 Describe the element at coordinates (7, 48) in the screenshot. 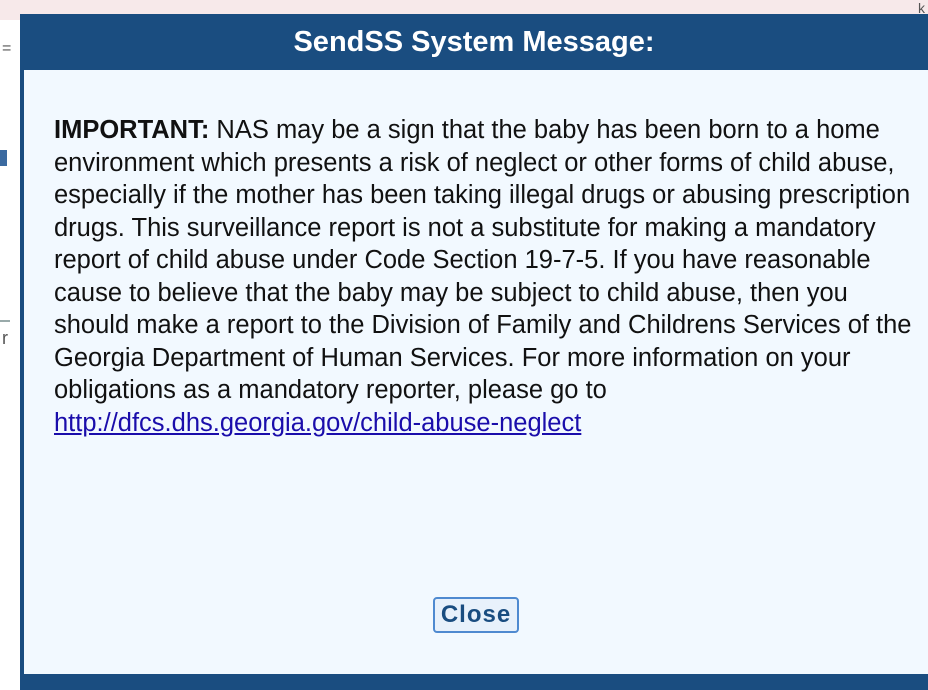

I see `background-text-fragment: =` at that location.